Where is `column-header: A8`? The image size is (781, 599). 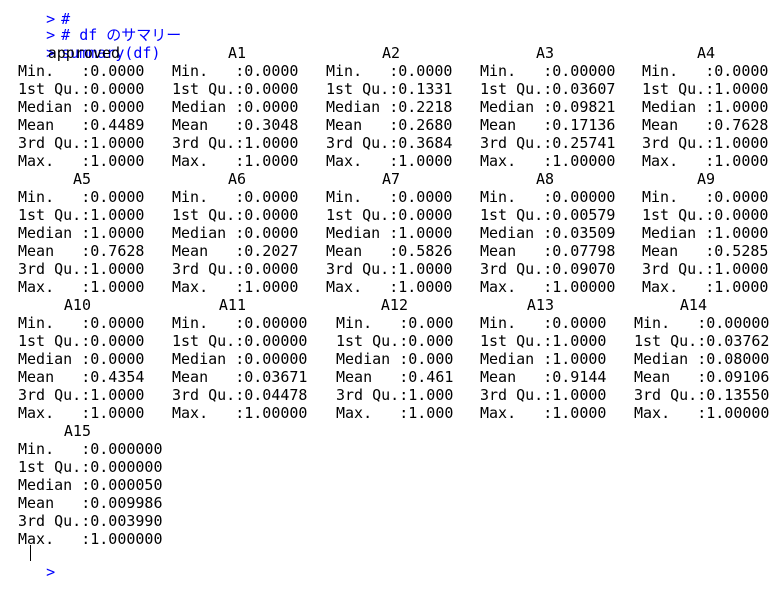
column-header: A8 is located at coordinates (544, 179).